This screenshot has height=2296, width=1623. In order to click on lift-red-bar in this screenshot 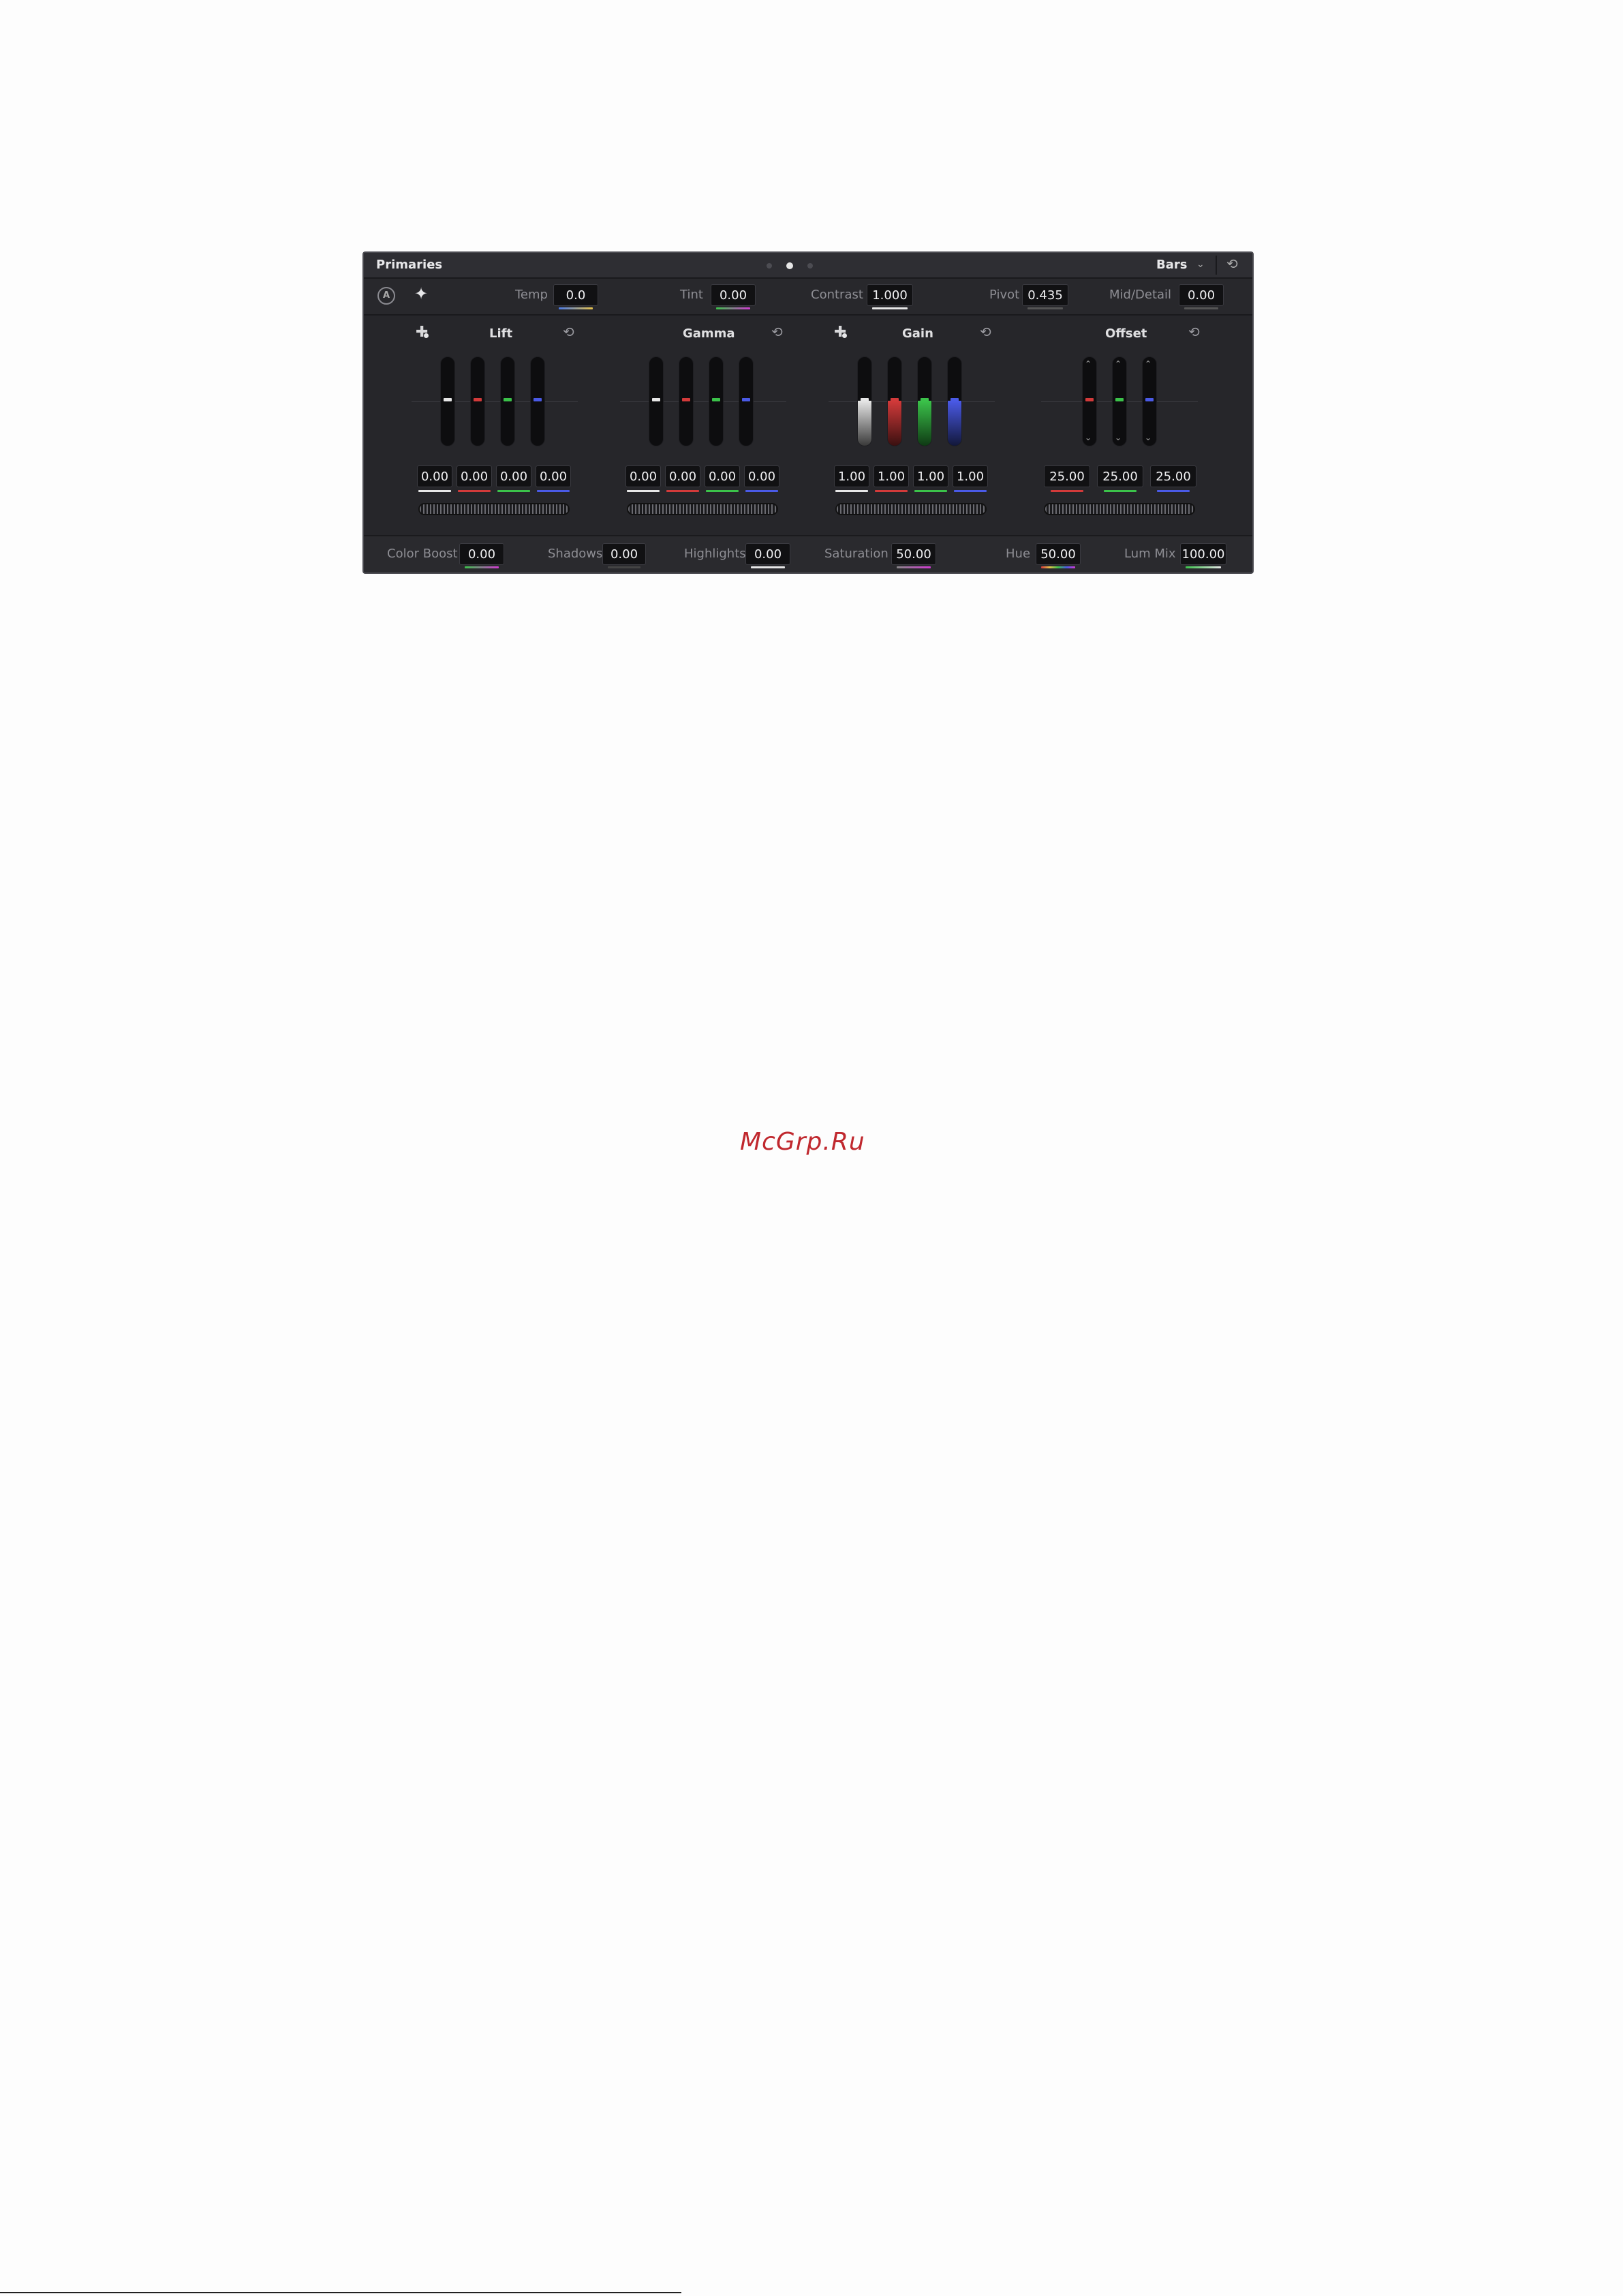, I will do `click(477, 401)`.